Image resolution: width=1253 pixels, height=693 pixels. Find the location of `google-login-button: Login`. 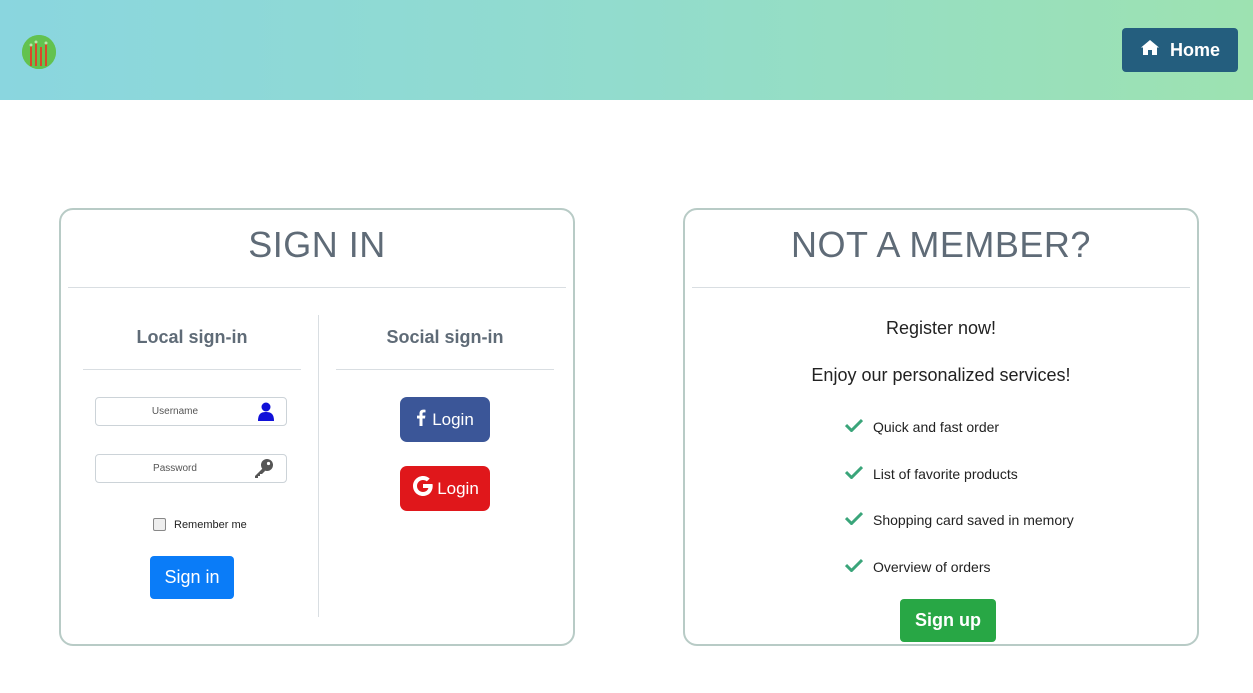

google-login-button: Login is located at coordinates (445, 488).